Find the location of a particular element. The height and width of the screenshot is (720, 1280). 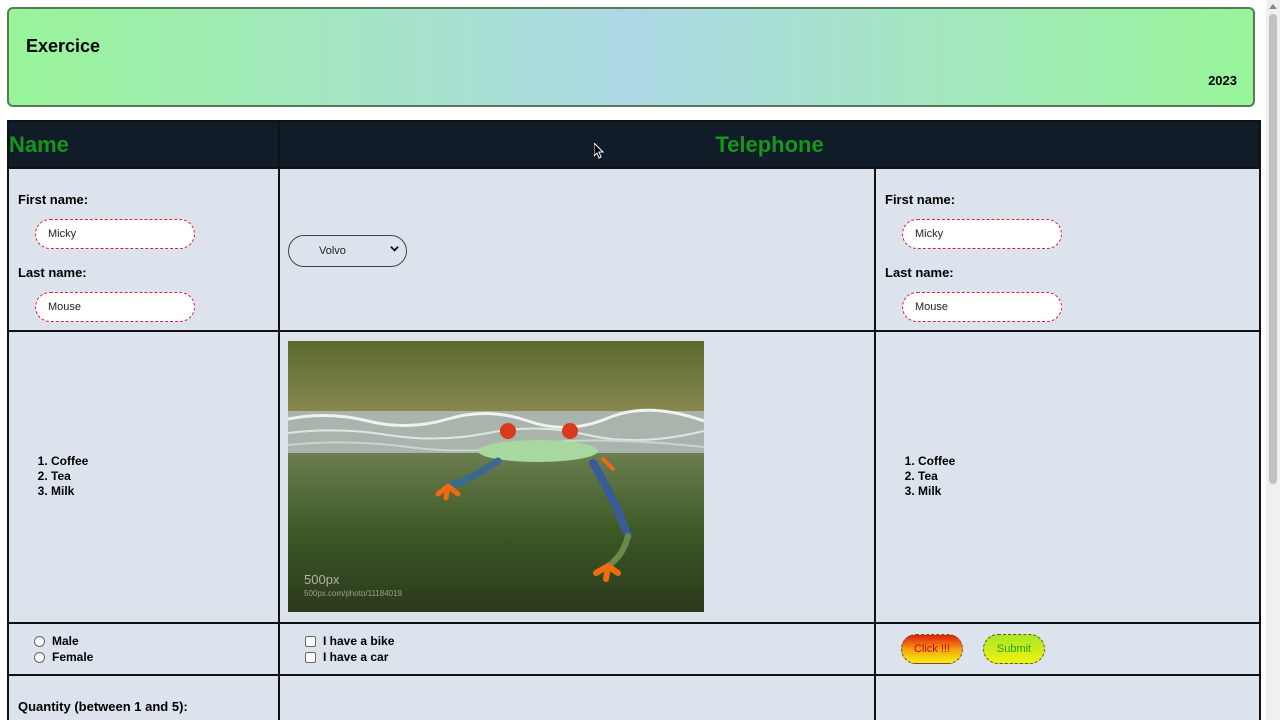

form-left-cell: First name: Last name: is located at coordinates (143, 249).